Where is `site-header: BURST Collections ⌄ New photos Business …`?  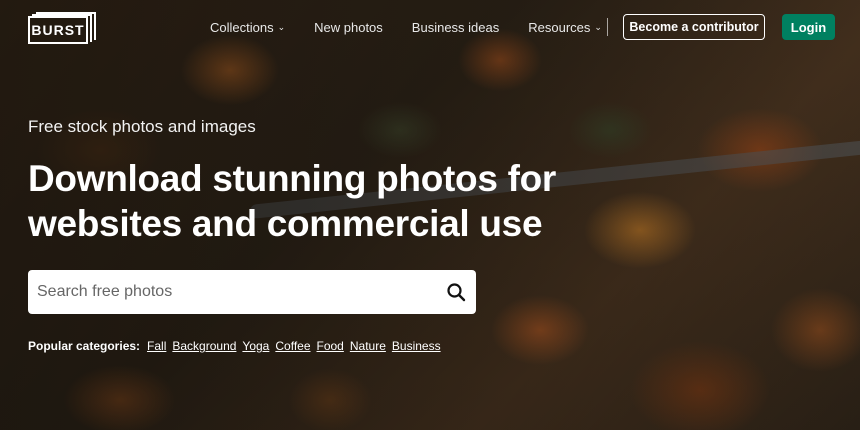 site-header: BURST Collections ⌄ New photos Business … is located at coordinates (430, 27).